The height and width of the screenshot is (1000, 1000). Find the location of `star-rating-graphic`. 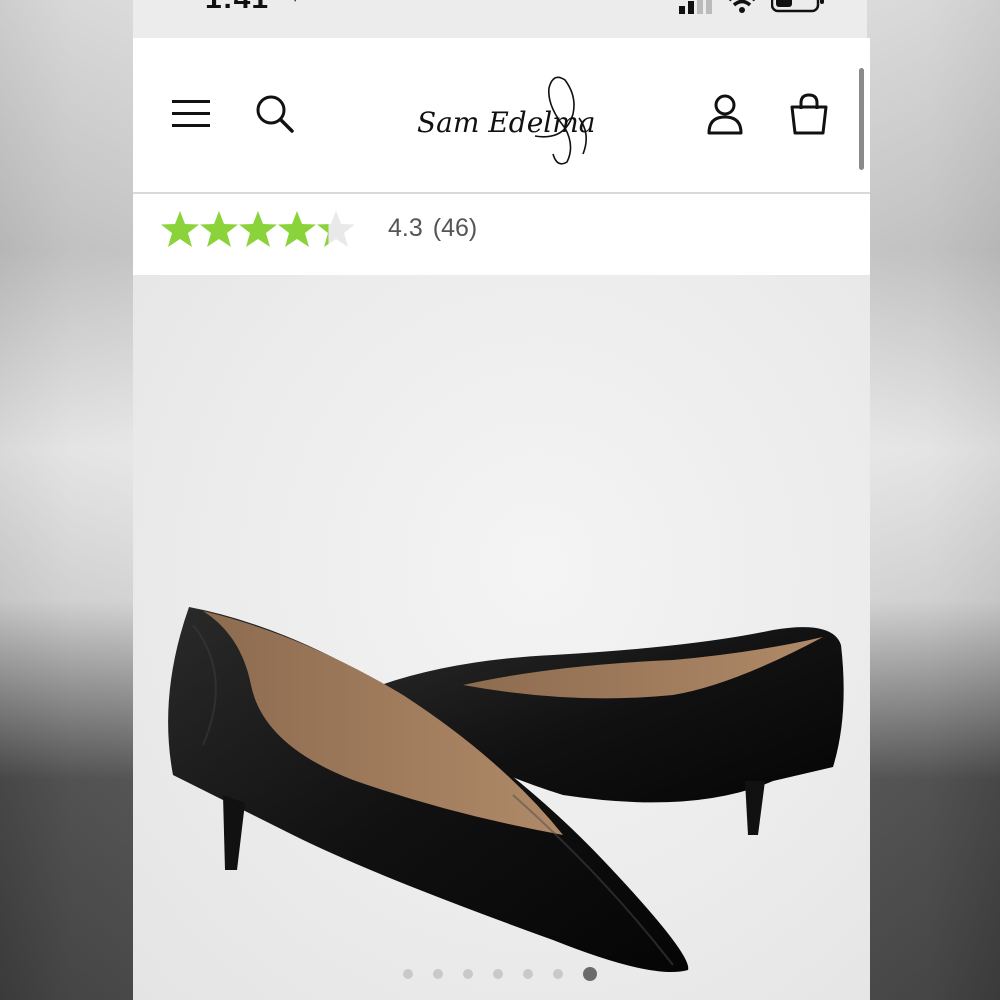

star-rating-graphic is located at coordinates (258, 229).